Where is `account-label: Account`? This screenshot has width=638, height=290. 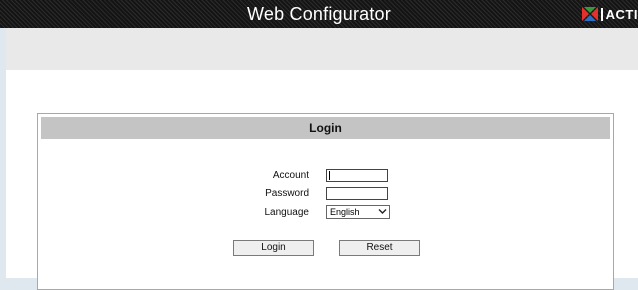 account-label: Account is located at coordinates (290, 175).